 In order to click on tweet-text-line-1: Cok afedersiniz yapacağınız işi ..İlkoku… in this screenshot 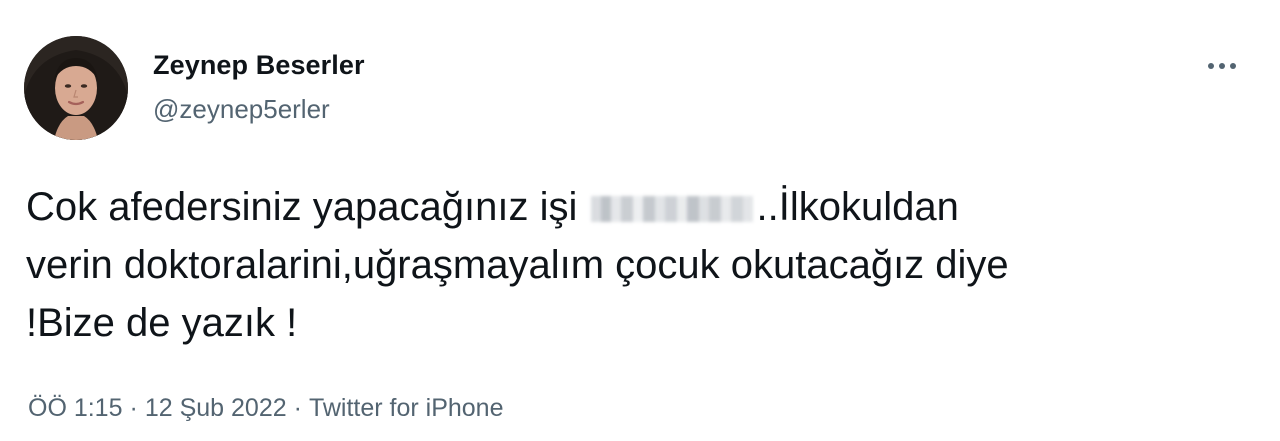, I will do `click(636, 207)`.